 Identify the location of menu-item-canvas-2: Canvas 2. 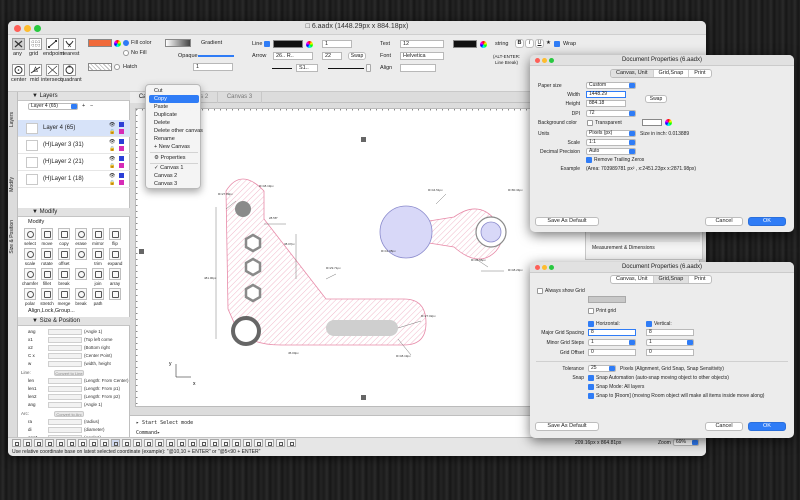
(174, 176).